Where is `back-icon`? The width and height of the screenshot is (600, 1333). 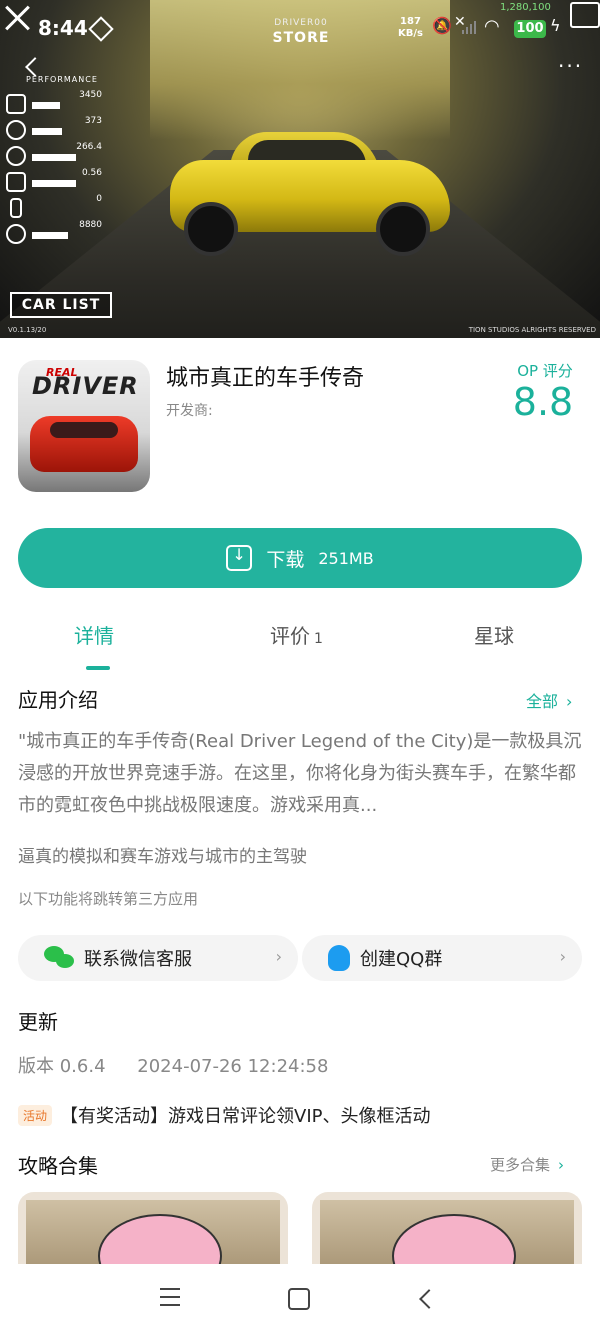
back-icon is located at coordinates (35, 67).